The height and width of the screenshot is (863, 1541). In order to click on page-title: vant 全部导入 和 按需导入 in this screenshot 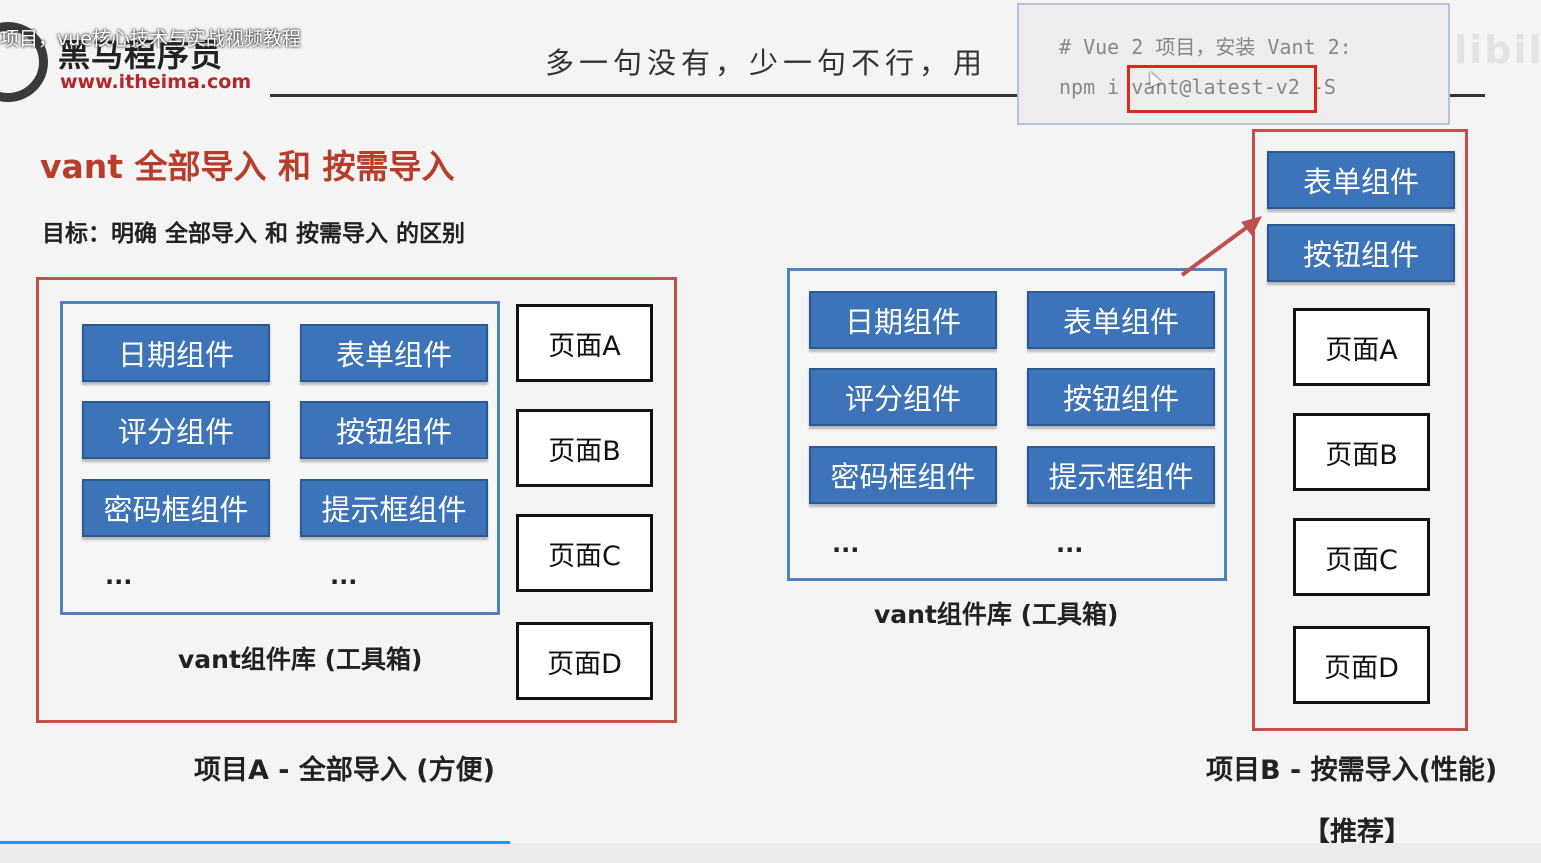, I will do `click(247, 166)`.